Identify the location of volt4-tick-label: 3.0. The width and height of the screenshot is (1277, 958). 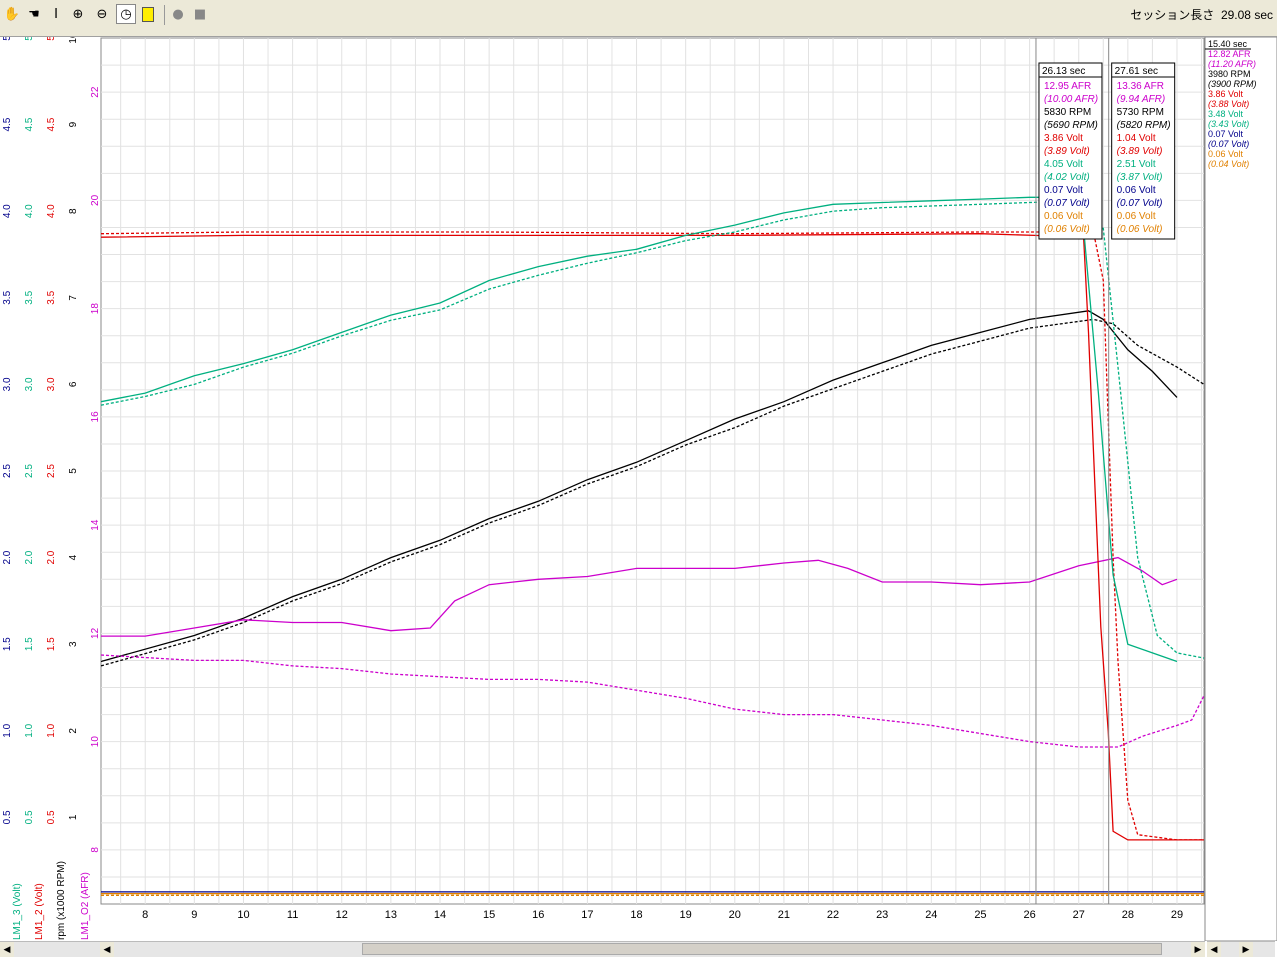
(7, 384).